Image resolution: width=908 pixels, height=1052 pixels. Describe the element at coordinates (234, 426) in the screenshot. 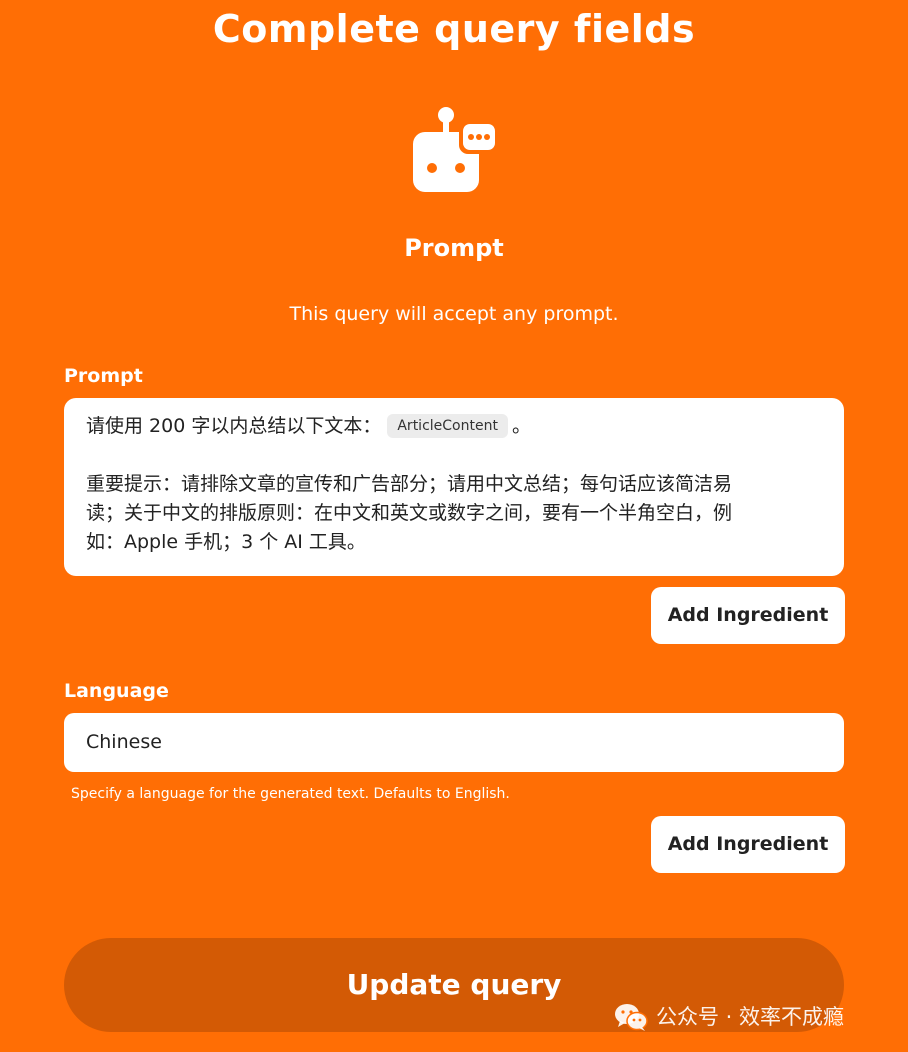

I see `prompt-text-before-ingredient: 请使用 200 字以内总结以下文本：` at that location.